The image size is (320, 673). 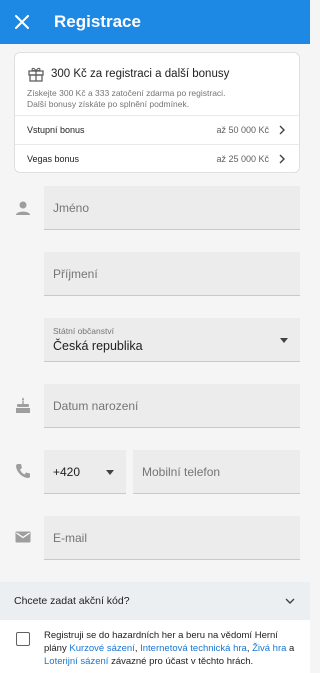 I want to click on page-title: Registrace, so click(x=97, y=21).